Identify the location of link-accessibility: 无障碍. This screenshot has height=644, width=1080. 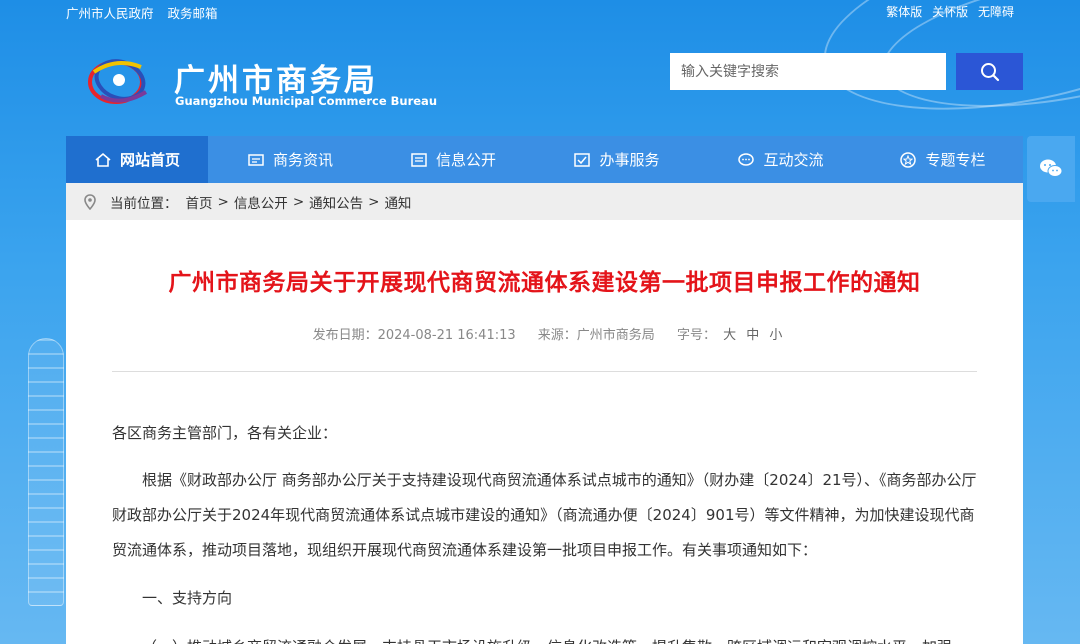
(996, 12).